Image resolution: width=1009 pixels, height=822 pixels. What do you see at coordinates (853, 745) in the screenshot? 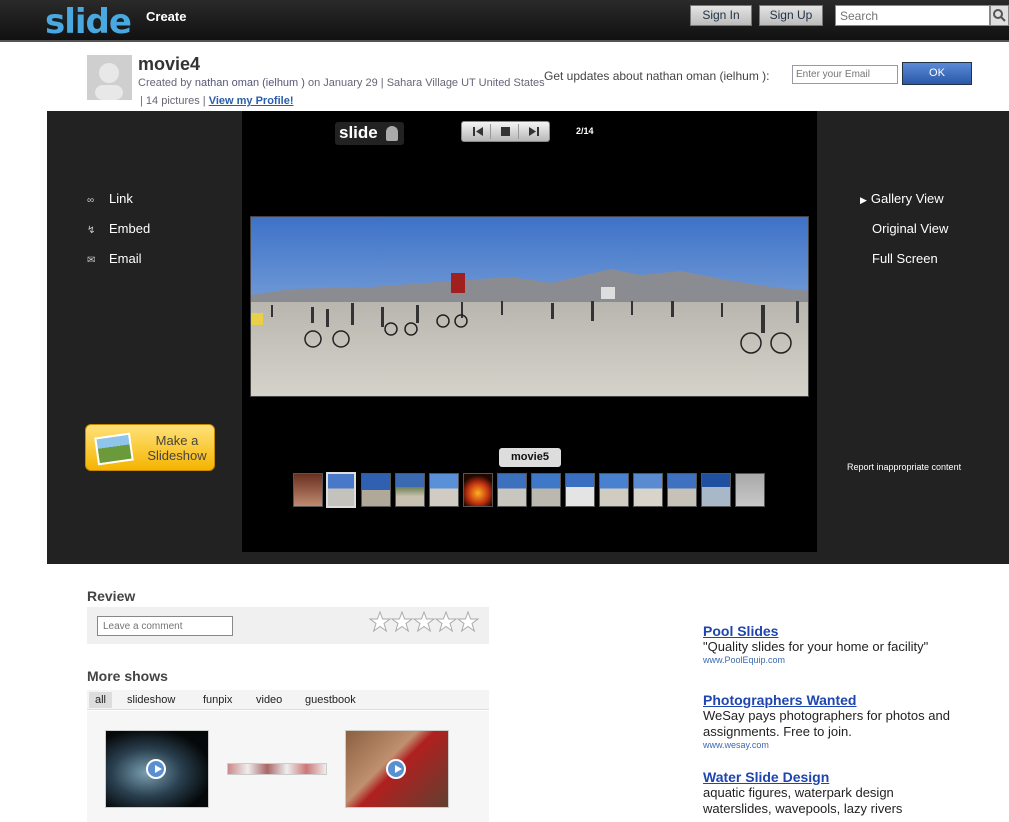
I see `ad-url-link: www.wesay.com` at bounding box center [853, 745].